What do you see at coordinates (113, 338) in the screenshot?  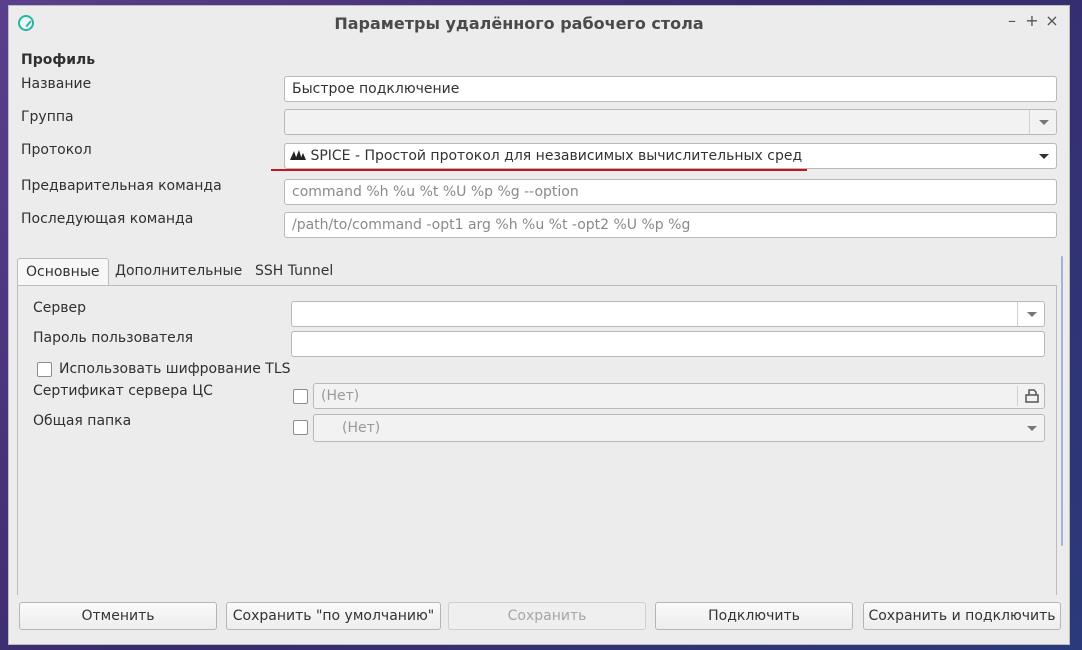 I see `password-label: Пароль пользователя` at bounding box center [113, 338].